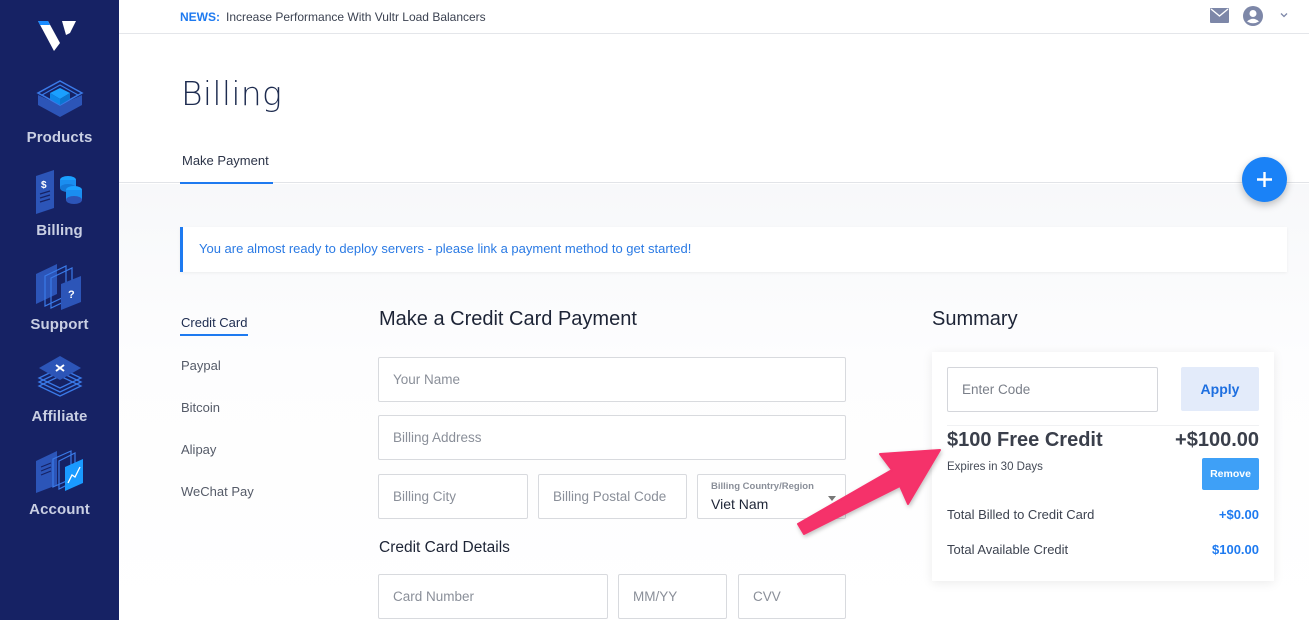 This screenshot has height=620, width=1309. Describe the element at coordinates (493, 596) in the screenshot. I see `card-number-input: Card Number` at that location.